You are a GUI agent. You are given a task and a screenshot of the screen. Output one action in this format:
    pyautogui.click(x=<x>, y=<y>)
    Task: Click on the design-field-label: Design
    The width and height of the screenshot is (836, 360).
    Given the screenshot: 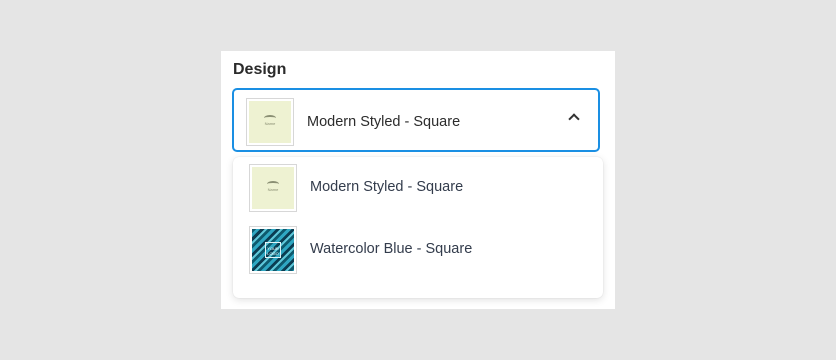 What is the action you would take?
    pyautogui.click(x=260, y=69)
    